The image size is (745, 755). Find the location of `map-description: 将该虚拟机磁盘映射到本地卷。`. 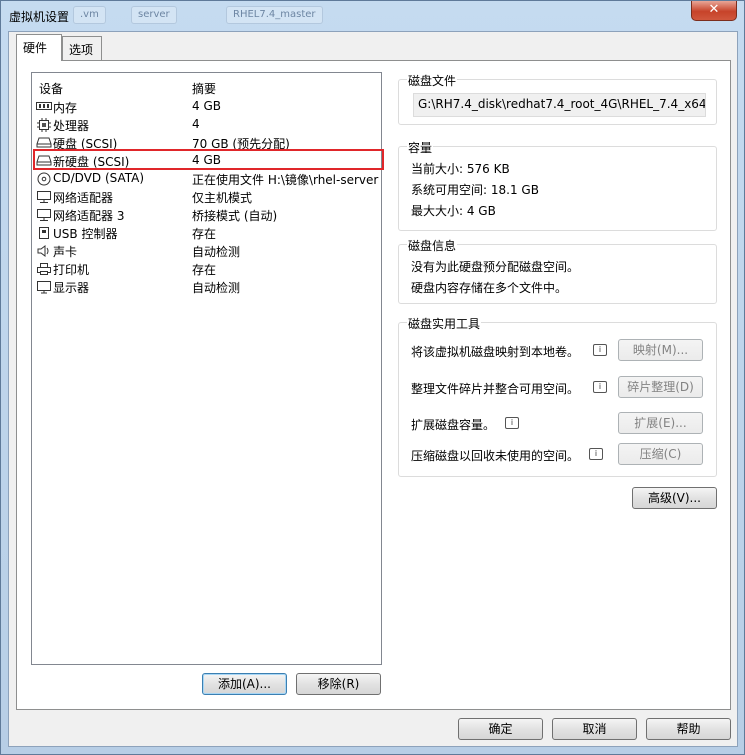

map-description: 将该虚拟机磁盘映射到本地卷。 is located at coordinates (495, 352).